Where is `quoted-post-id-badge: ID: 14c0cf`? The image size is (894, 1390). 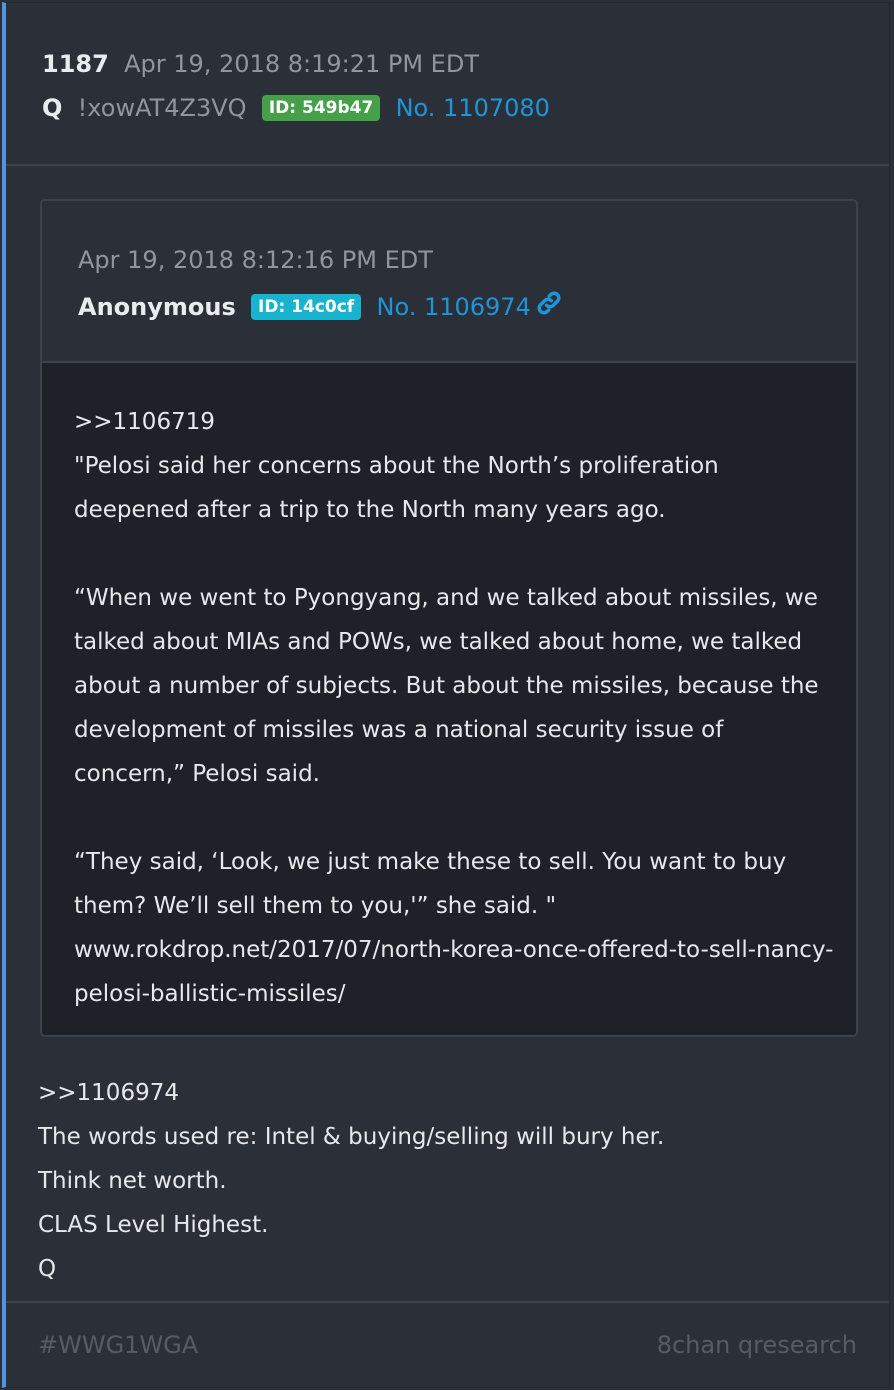
quoted-post-id-badge: ID: 14c0cf is located at coordinates (306, 307).